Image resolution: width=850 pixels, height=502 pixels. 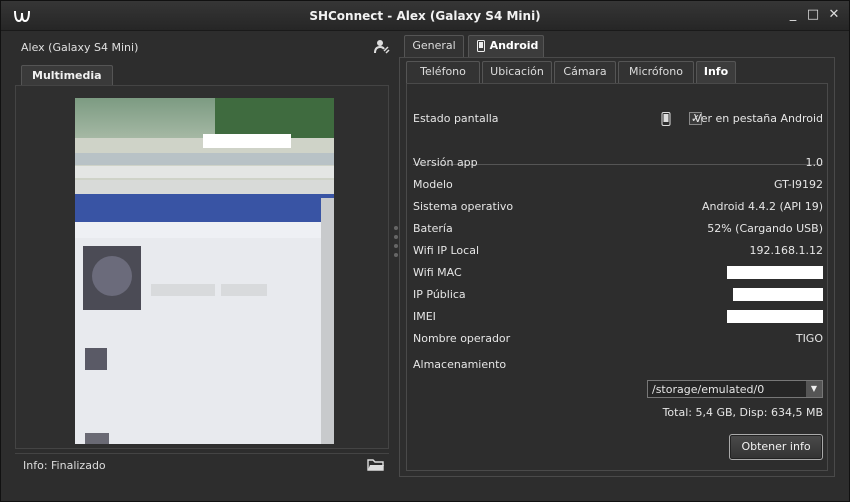 I want to click on public-ip-label: IP Pública, so click(x=439, y=294).